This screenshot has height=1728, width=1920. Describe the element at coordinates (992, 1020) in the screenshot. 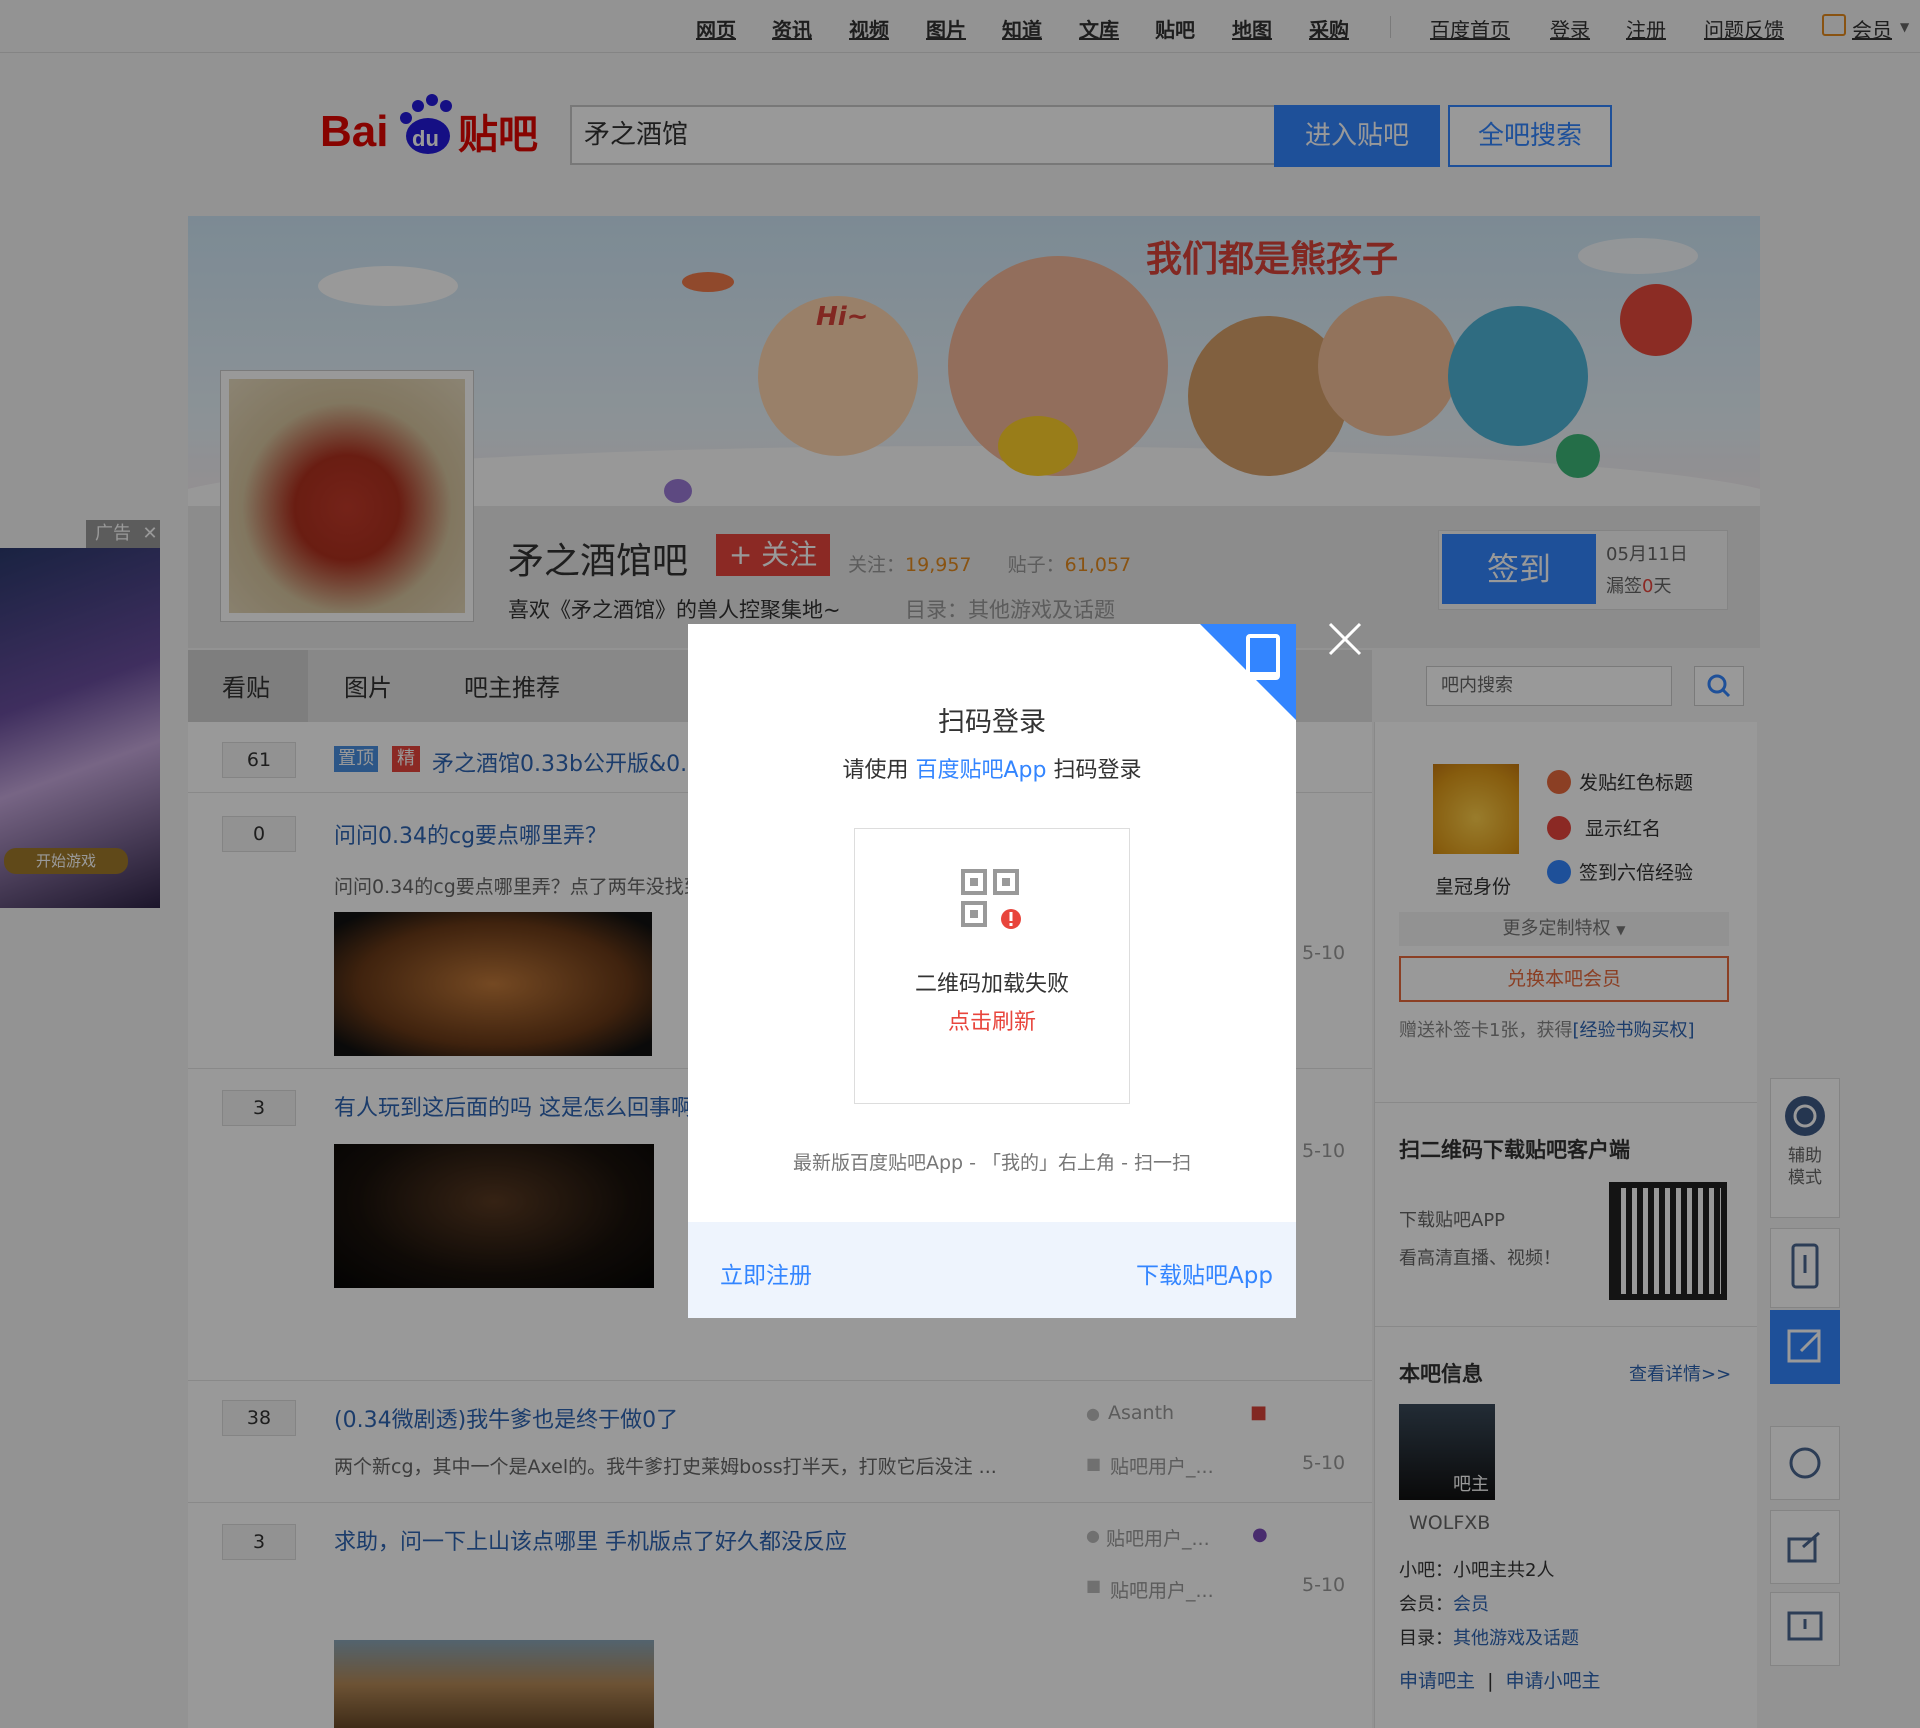

I see `qr-refresh-link: 点击刷新` at that location.